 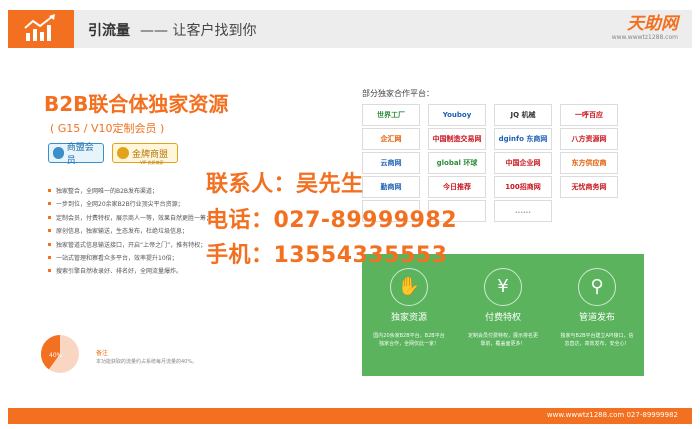 What do you see at coordinates (123, 153) in the screenshot?
I see `v-medal-icon` at bounding box center [123, 153].